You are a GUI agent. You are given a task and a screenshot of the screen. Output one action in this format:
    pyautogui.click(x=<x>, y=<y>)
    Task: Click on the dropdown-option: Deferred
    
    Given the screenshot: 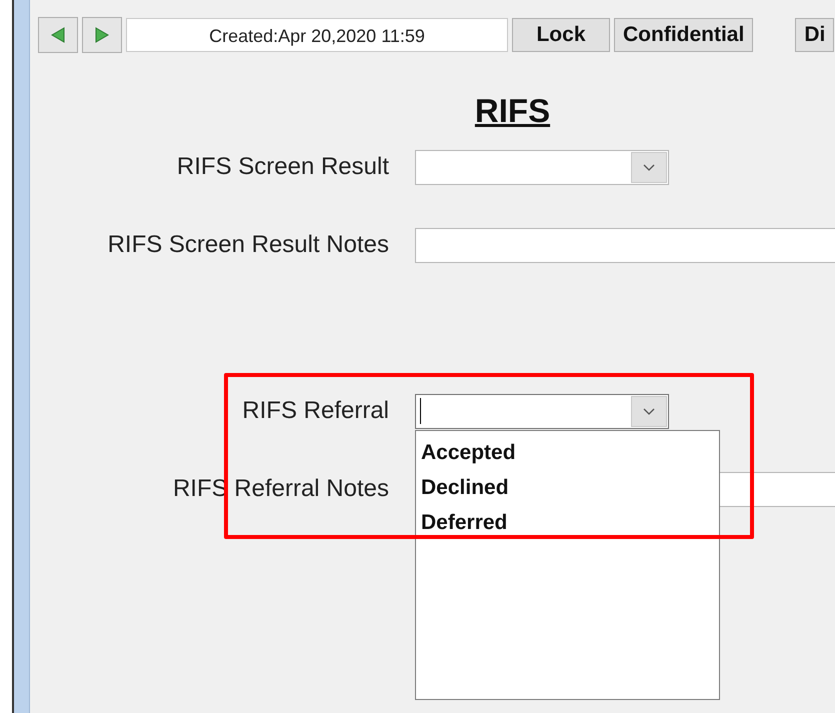 What is the action you would take?
    pyautogui.click(x=567, y=522)
    